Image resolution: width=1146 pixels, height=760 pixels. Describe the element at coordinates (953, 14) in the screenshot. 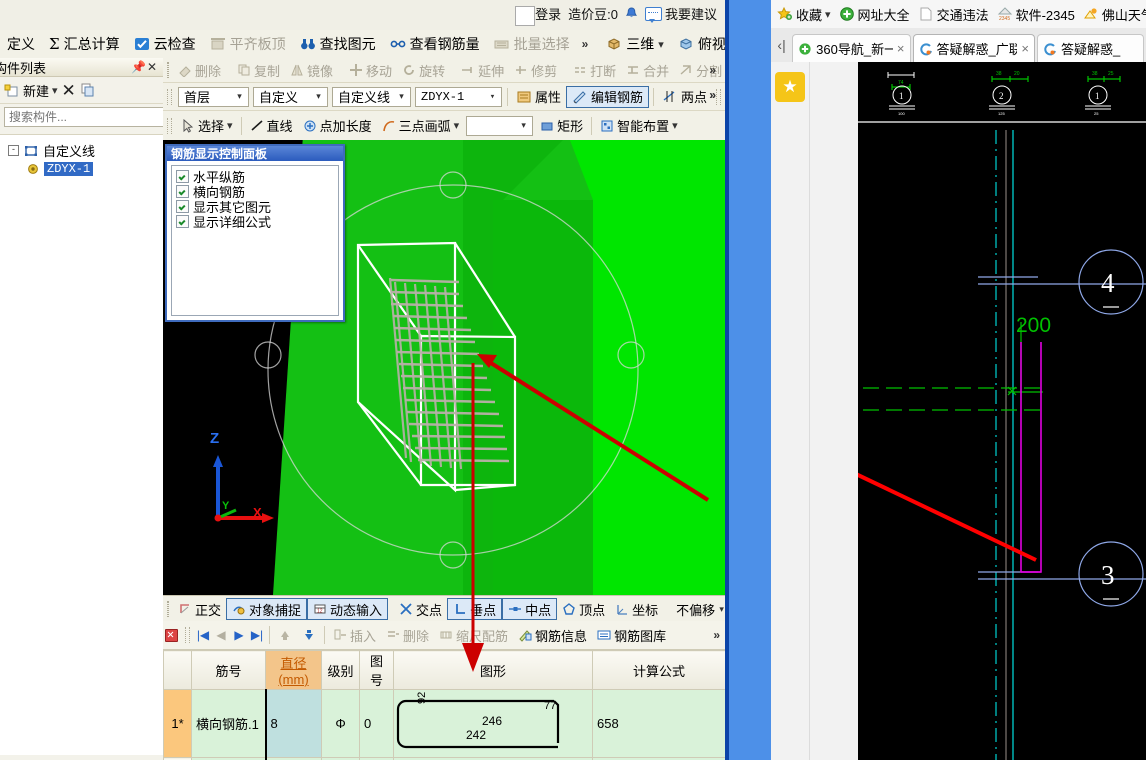

I see `bookmark-traffic-violation: 交通违法` at that location.